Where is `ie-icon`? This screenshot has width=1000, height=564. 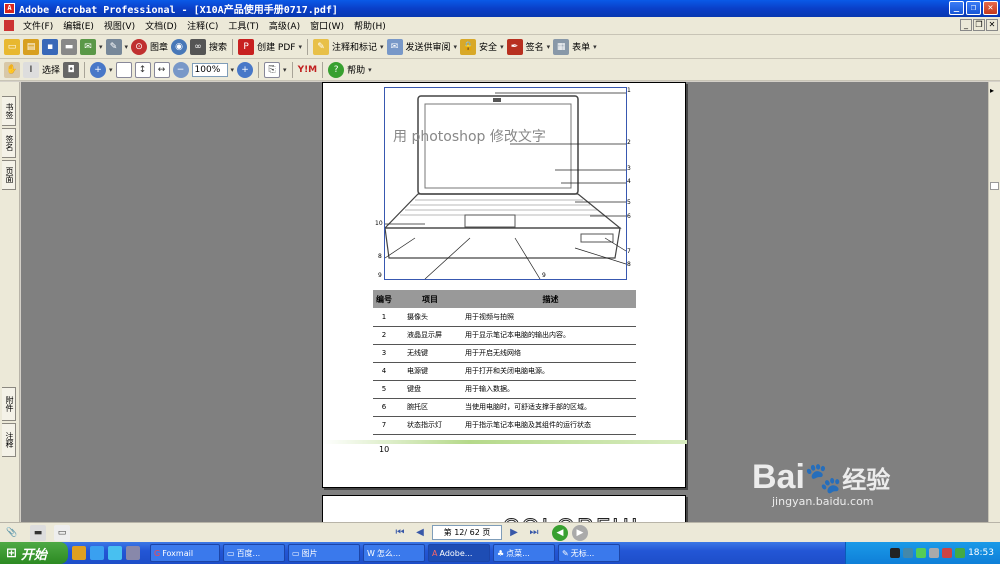 ie-icon is located at coordinates (97, 553).